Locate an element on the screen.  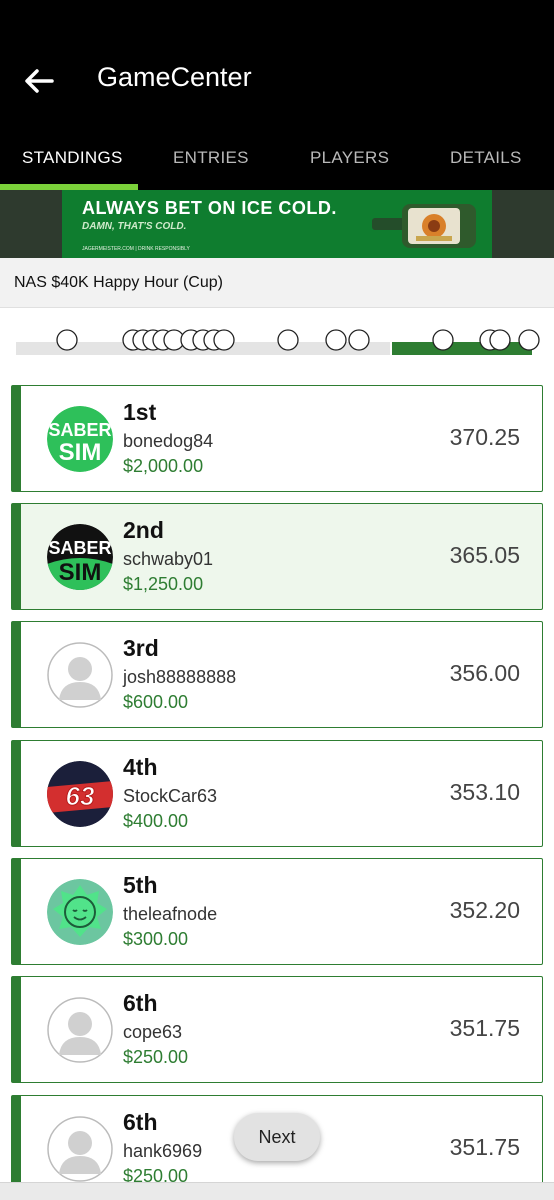
prize-amount: $1,250.00 is located at coordinates (163, 584).